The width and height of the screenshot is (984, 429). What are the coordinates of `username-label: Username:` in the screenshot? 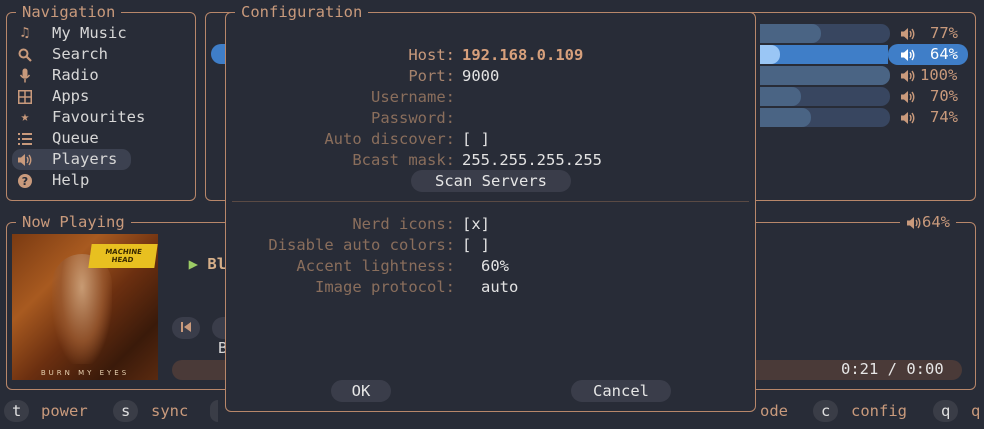 It's located at (413, 97).